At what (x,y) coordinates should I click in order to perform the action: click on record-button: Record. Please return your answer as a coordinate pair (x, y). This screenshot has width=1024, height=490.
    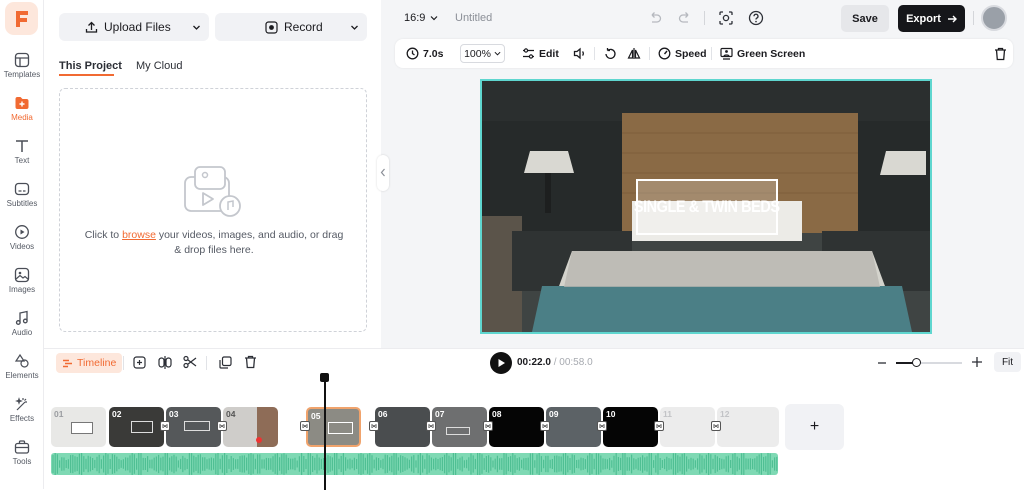
    Looking at the image, I should click on (291, 27).